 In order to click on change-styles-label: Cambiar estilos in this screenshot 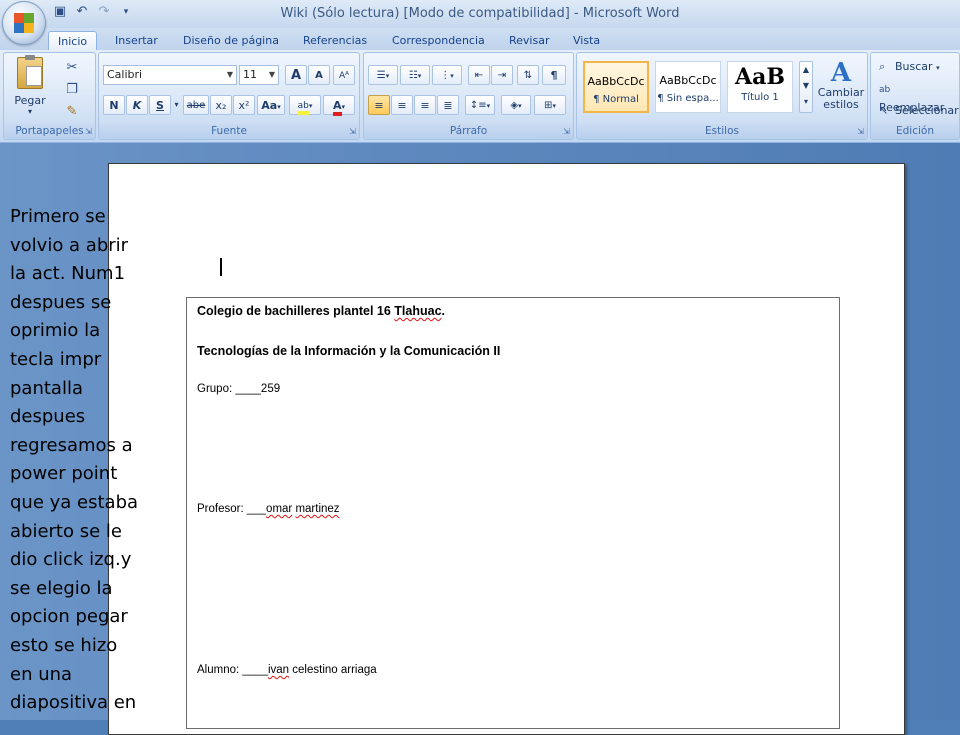, I will do `click(841, 98)`.